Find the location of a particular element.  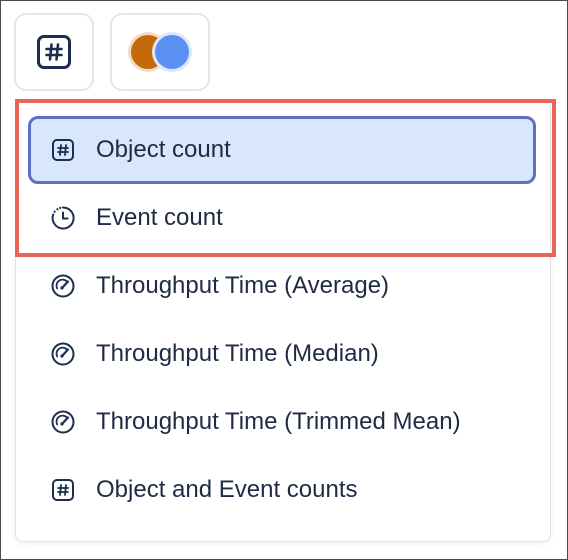

count-mode-button is located at coordinates (54, 52).